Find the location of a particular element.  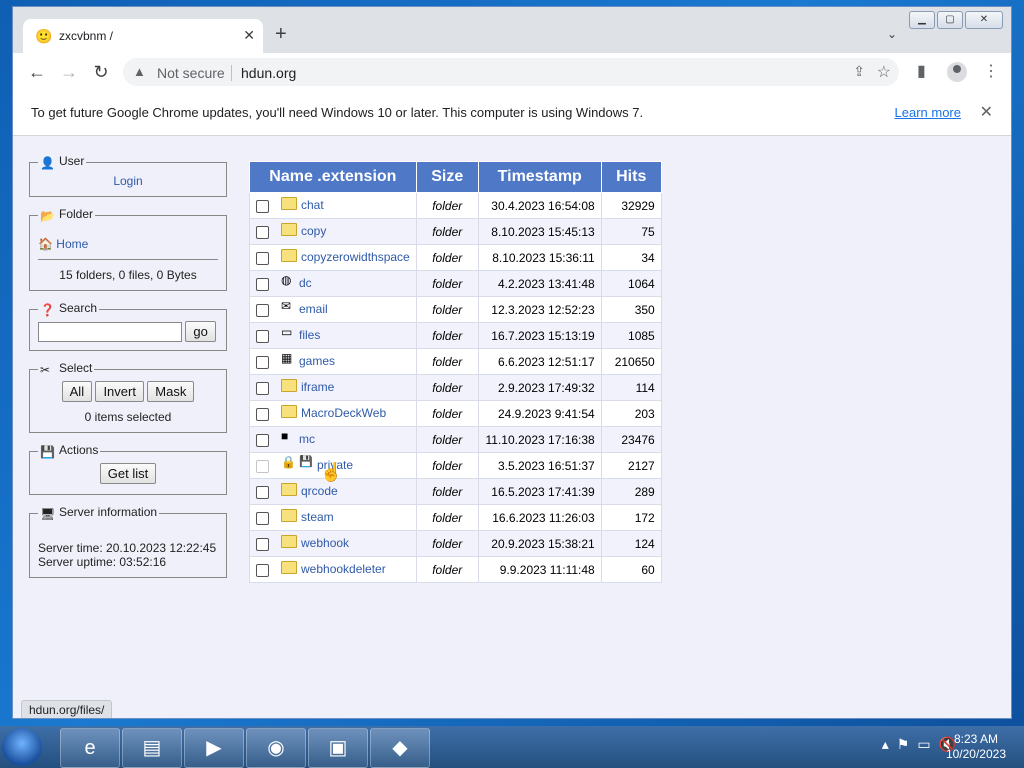

column-header-timestamp: Timestamp is located at coordinates (539, 177).